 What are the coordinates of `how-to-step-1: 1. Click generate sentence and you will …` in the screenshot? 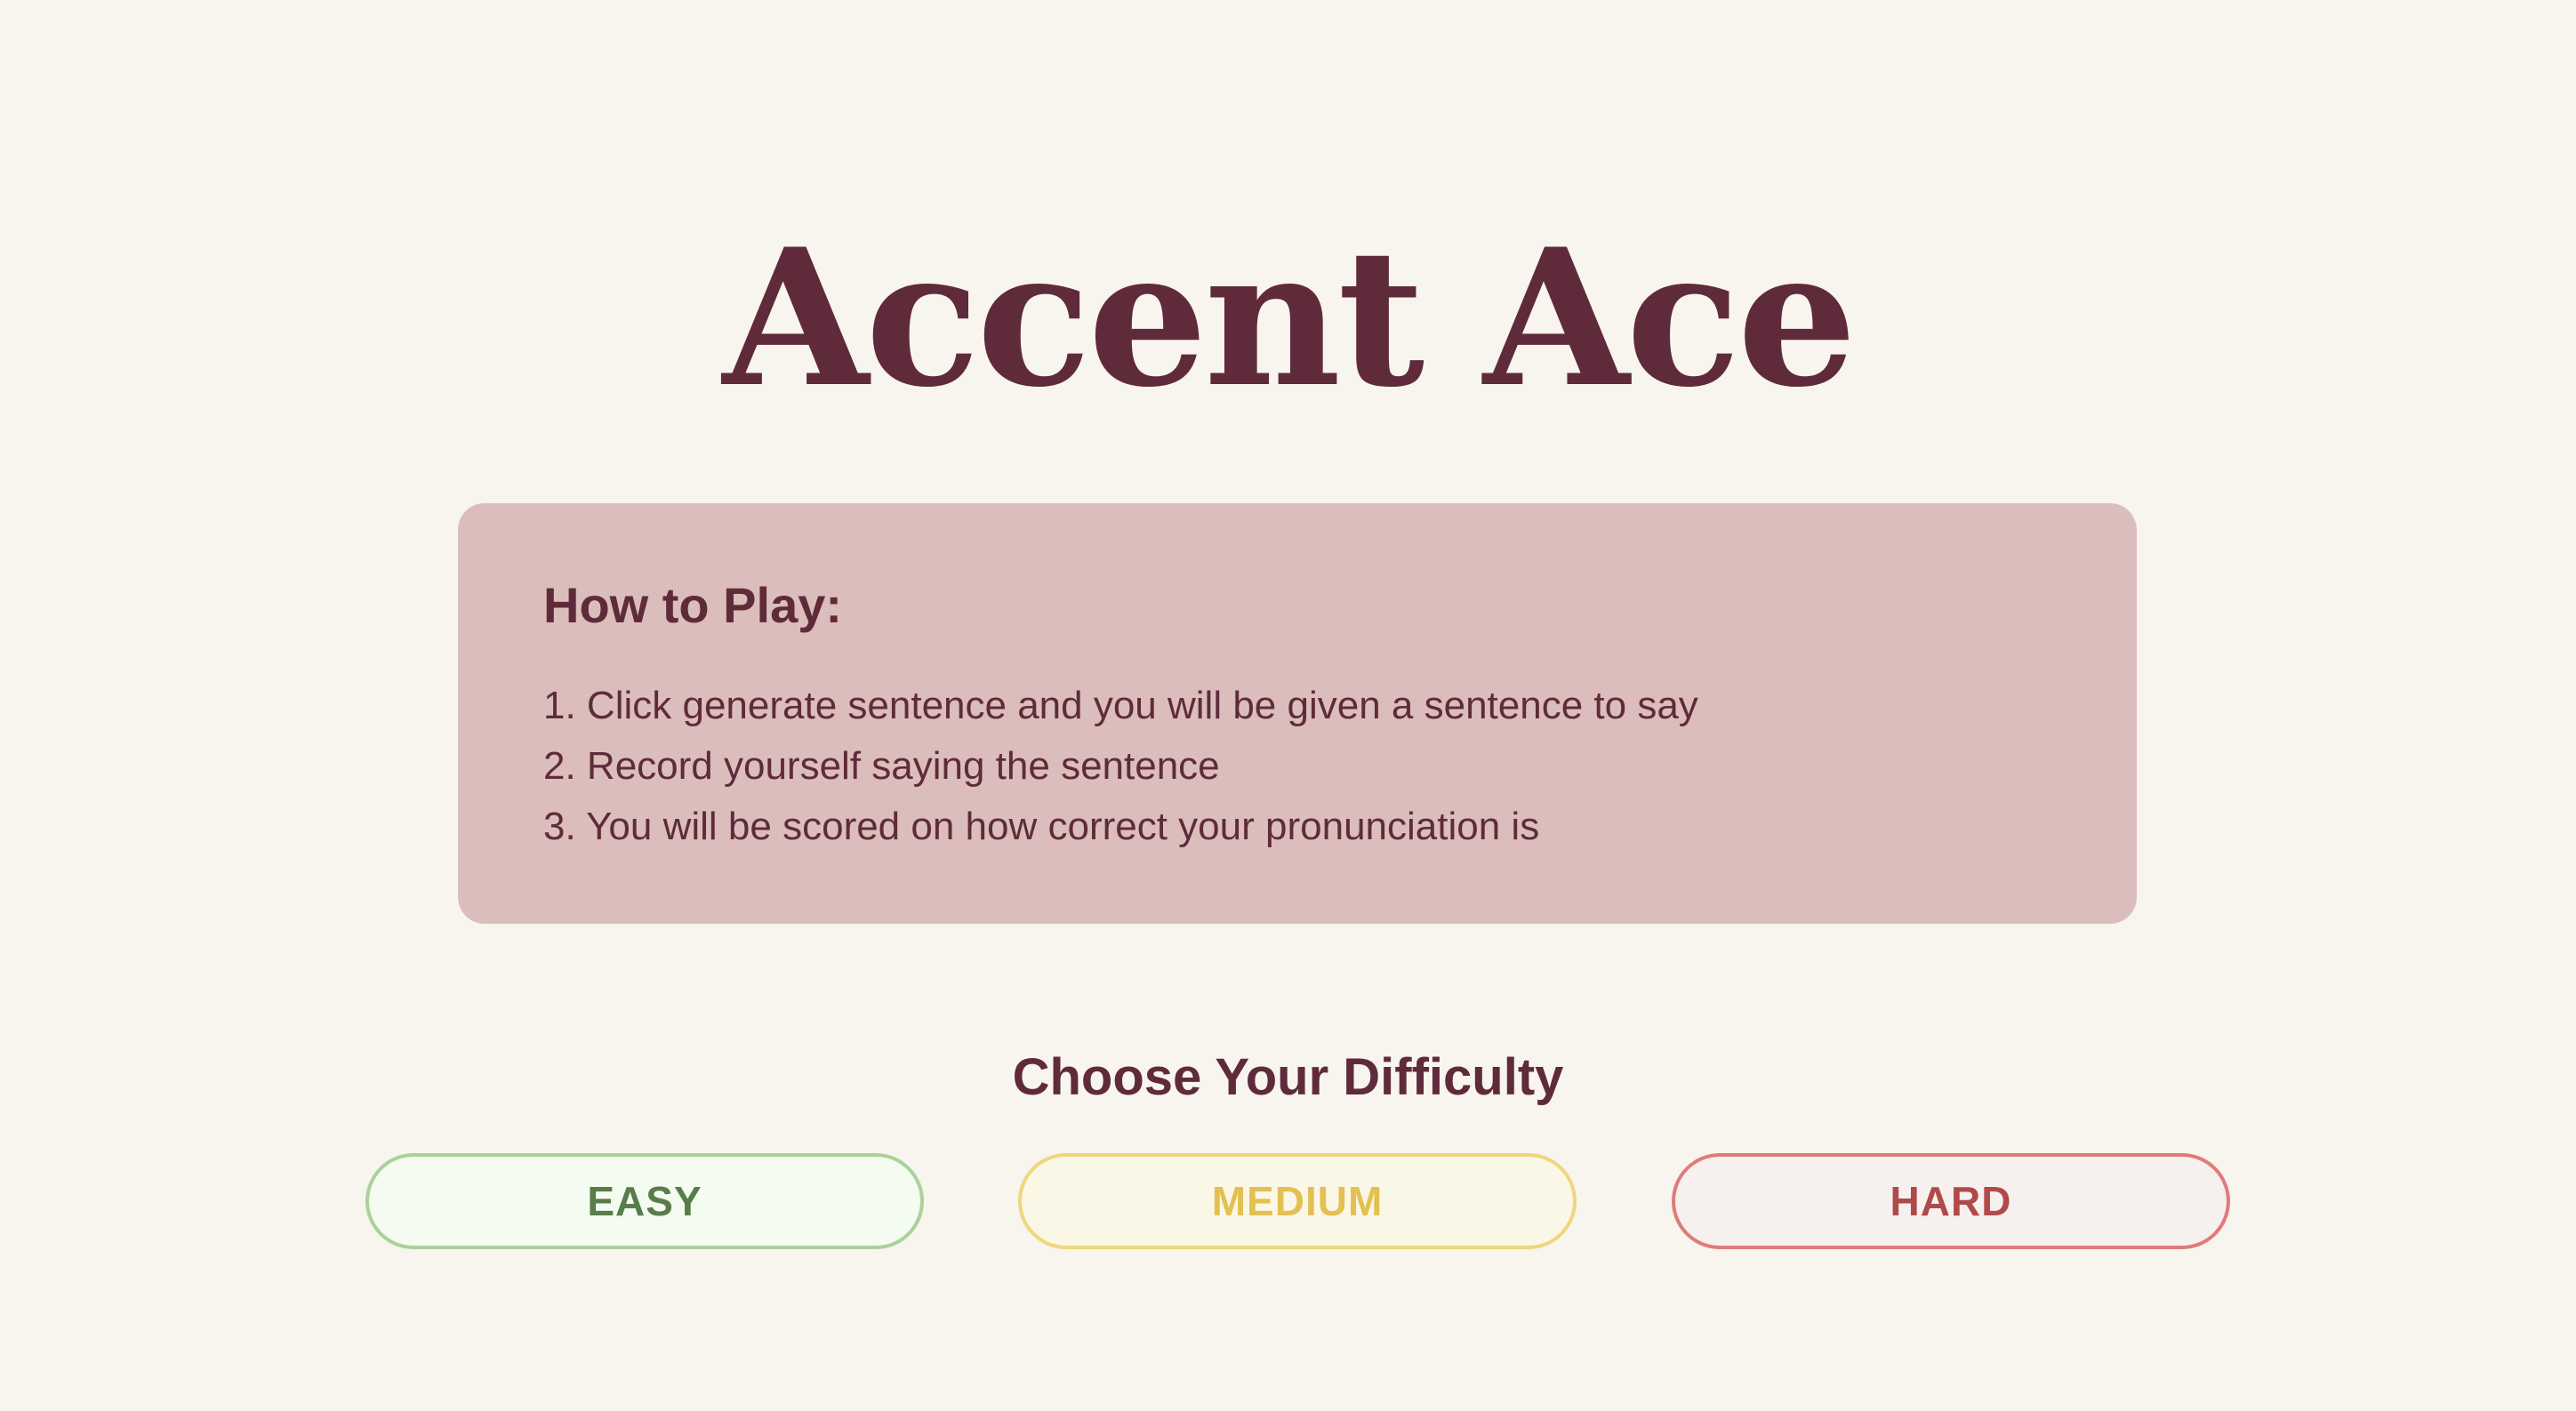 It's located at (1120, 705).